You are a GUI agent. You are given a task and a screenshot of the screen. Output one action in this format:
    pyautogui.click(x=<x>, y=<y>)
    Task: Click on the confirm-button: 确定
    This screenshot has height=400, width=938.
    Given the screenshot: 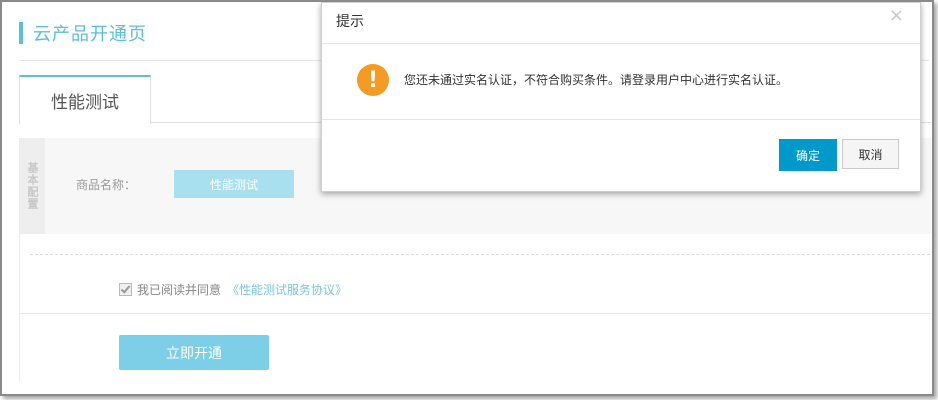 What is the action you would take?
    pyautogui.click(x=808, y=155)
    